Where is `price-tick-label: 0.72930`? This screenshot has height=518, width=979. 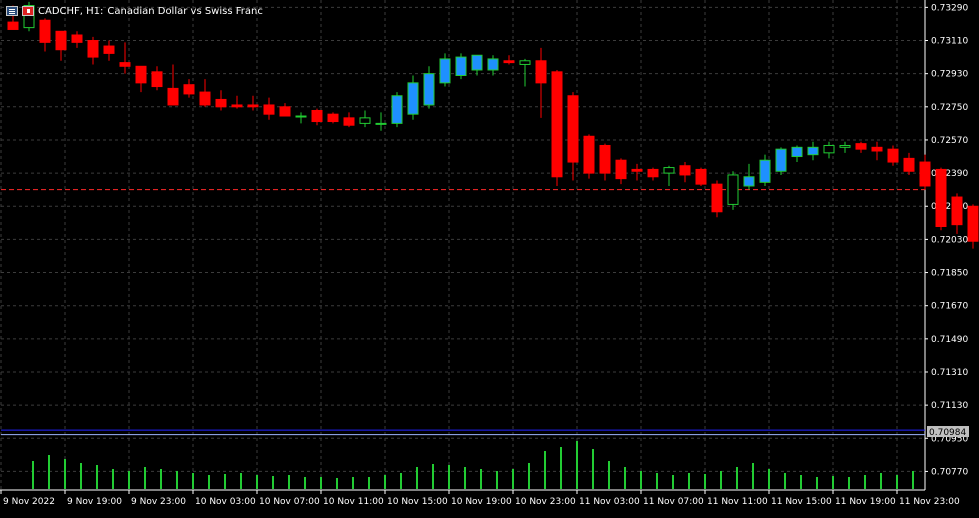 price-tick-label: 0.72930 is located at coordinates (949, 75).